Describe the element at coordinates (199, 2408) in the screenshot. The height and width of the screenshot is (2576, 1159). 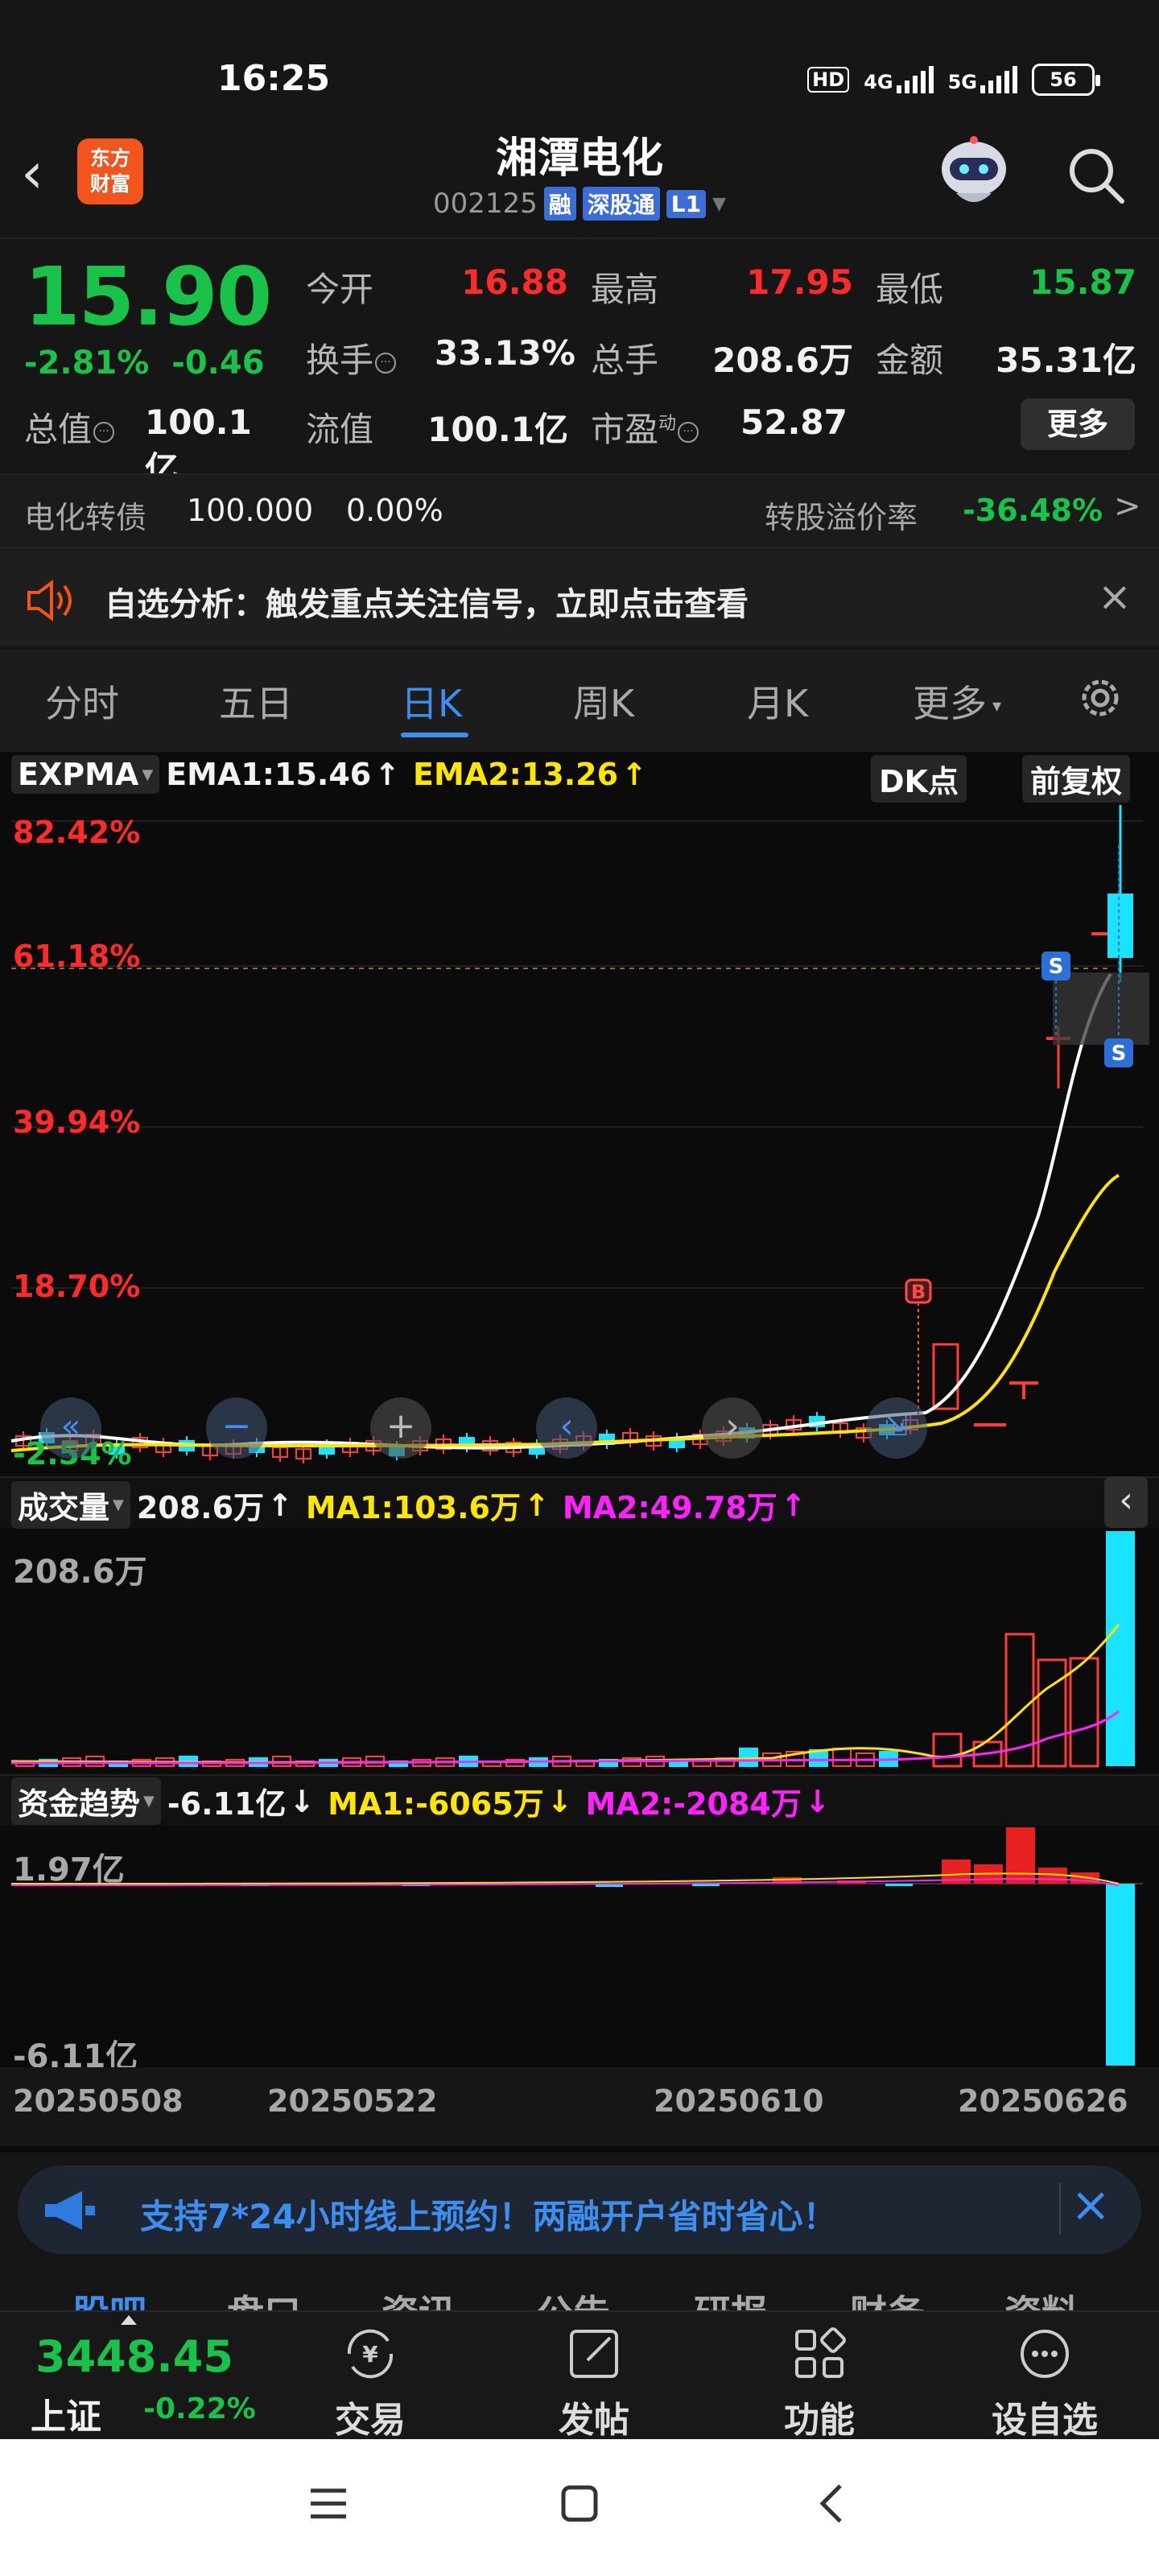
I see `index-change: -0.22%` at that location.